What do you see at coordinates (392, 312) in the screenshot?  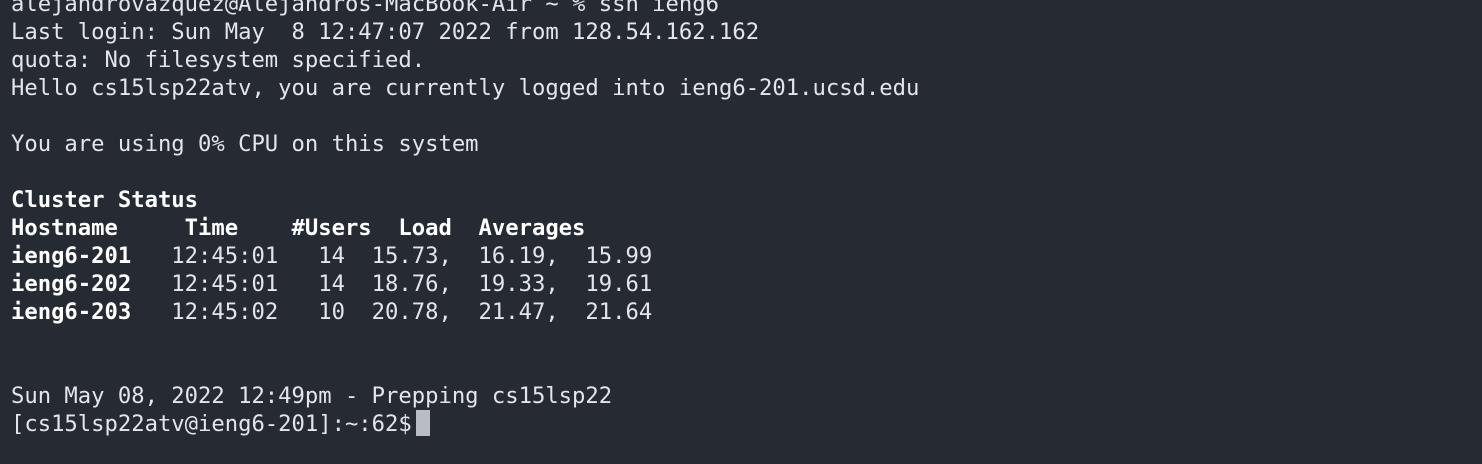 I see `cluster-row-values: 12:45:02 10 20.78, 21.47, 21.64` at bounding box center [392, 312].